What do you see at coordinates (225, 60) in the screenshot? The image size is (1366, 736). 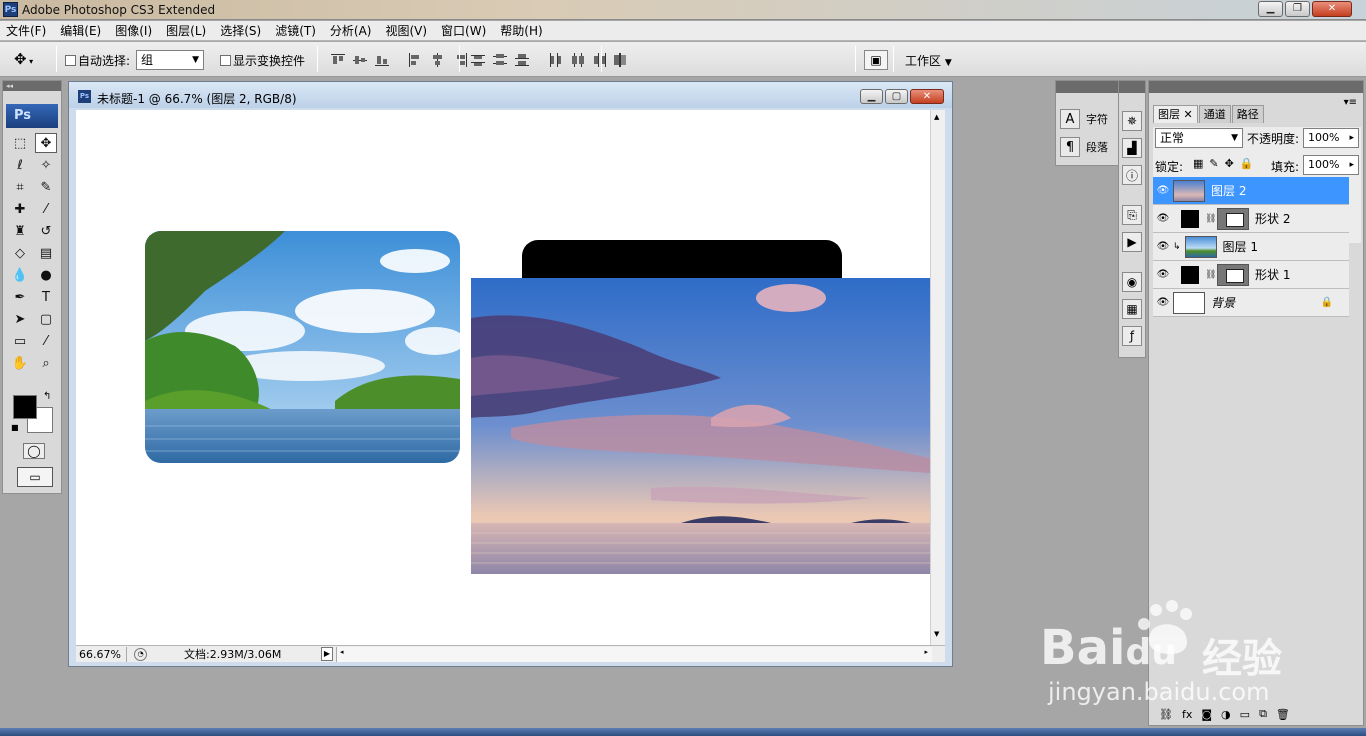 I see `show-transform-checkbox` at bounding box center [225, 60].